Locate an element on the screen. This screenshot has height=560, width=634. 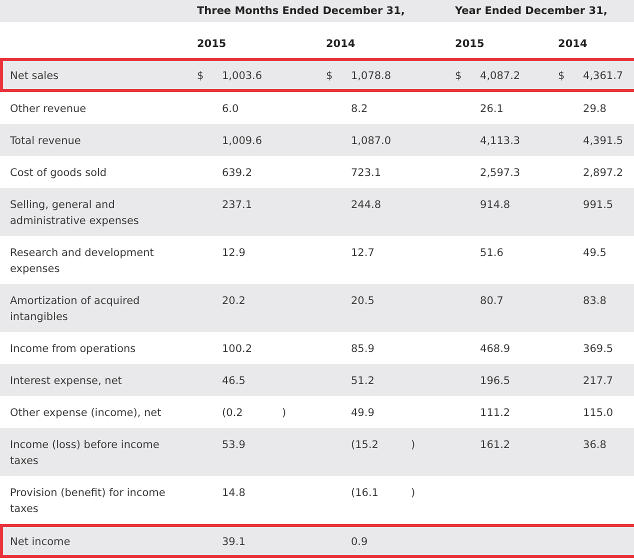
table-cell: 111.2 is located at coordinates (495, 413).